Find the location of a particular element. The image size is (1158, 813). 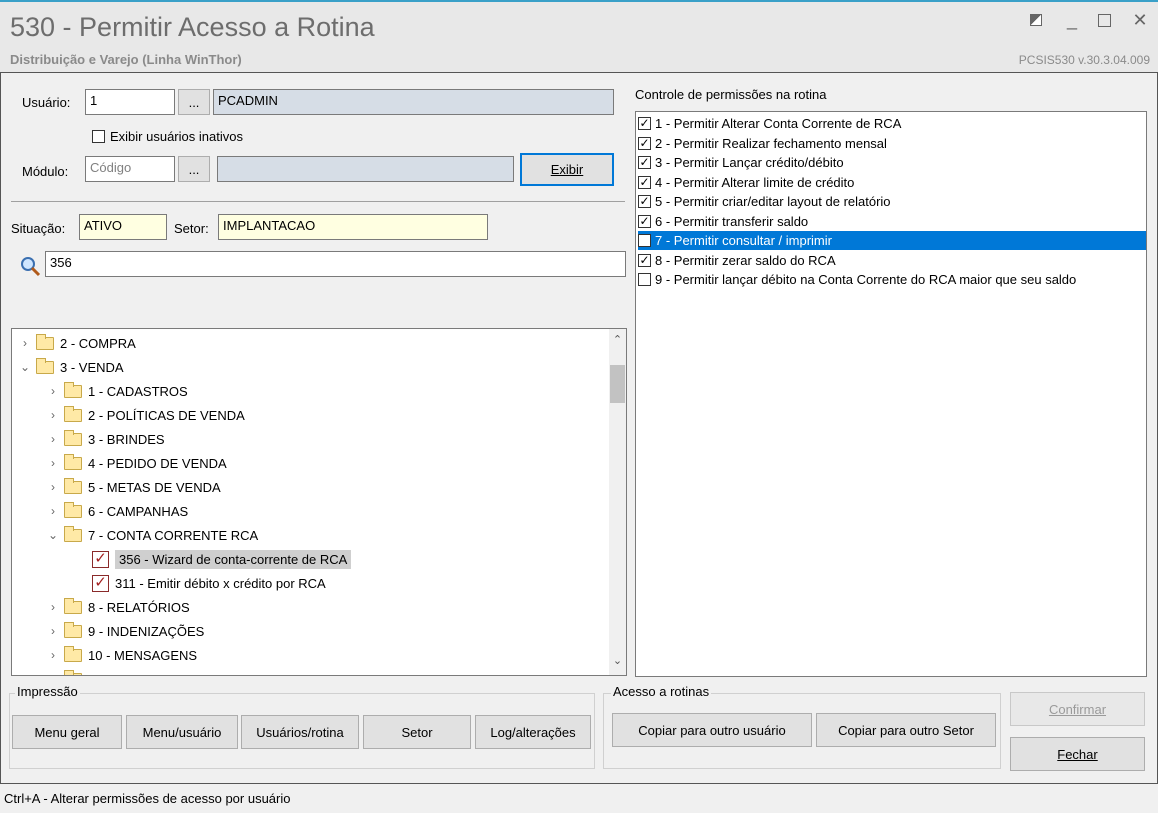

user-name-field: PCADMIN is located at coordinates (413, 102).